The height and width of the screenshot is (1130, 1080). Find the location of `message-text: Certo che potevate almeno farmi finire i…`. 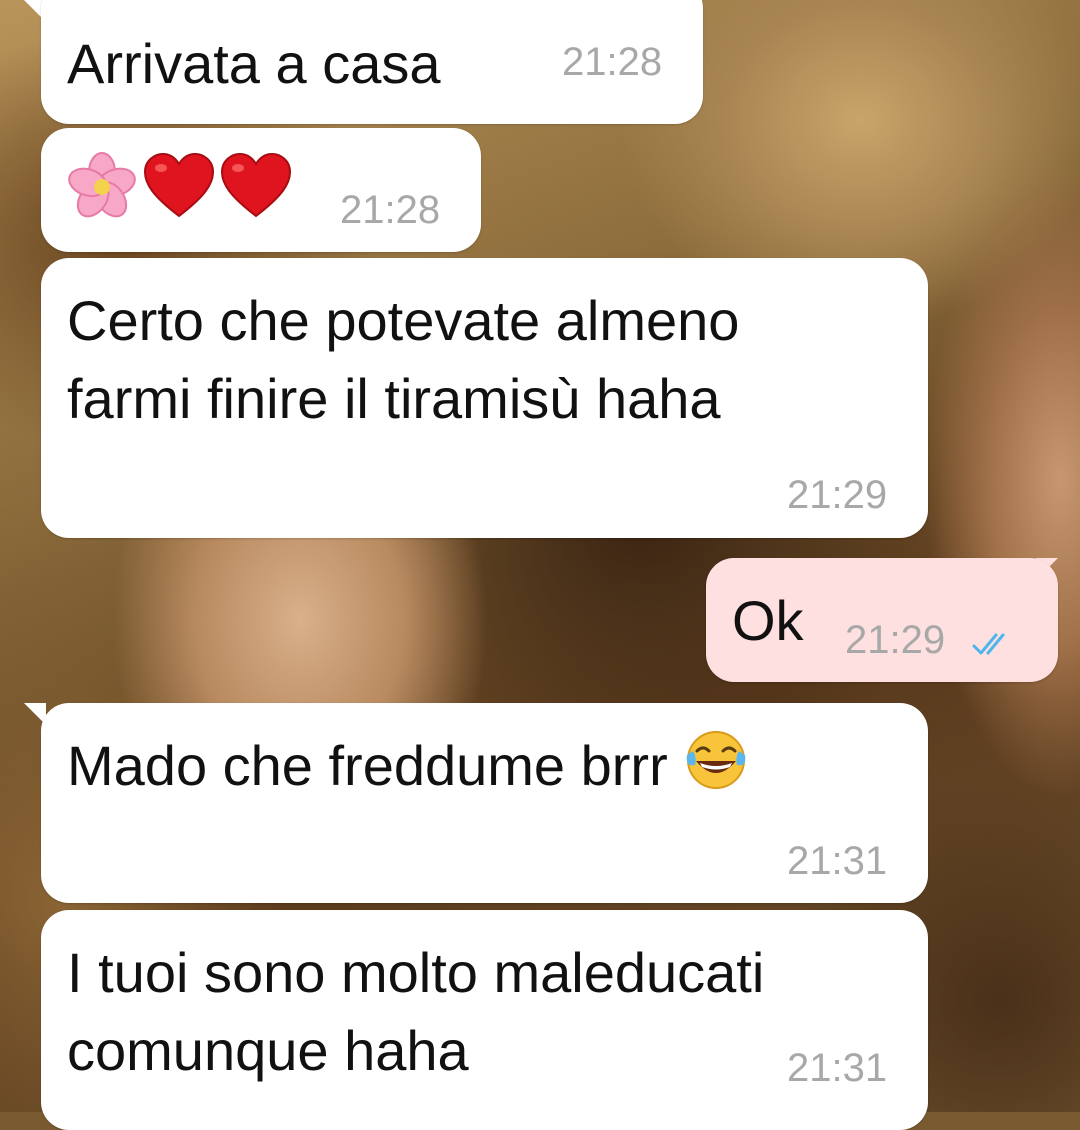

message-text: Certo che potevate almeno farmi finire i… is located at coordinates (403, 359).